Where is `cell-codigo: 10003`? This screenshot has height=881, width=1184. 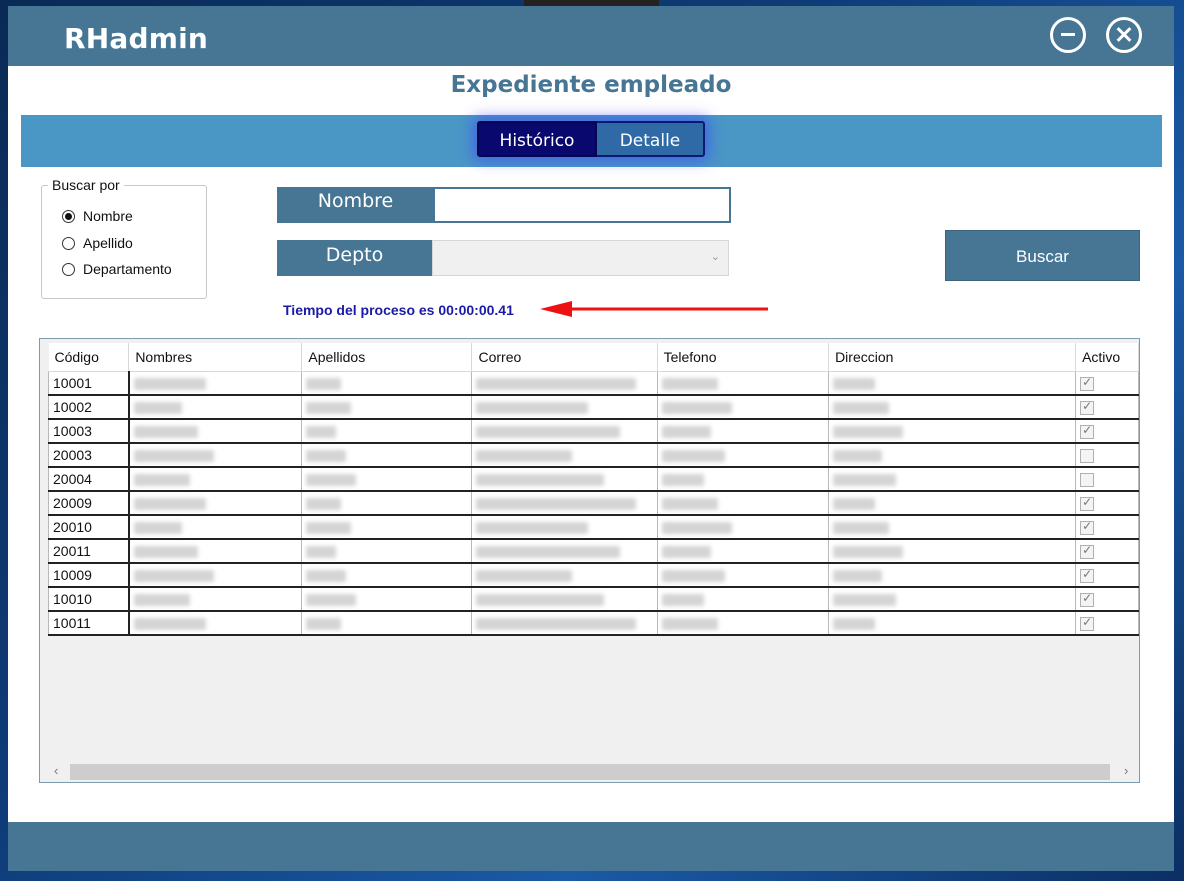 cell-codigo: 10003 is located at coordinates (88, 431).